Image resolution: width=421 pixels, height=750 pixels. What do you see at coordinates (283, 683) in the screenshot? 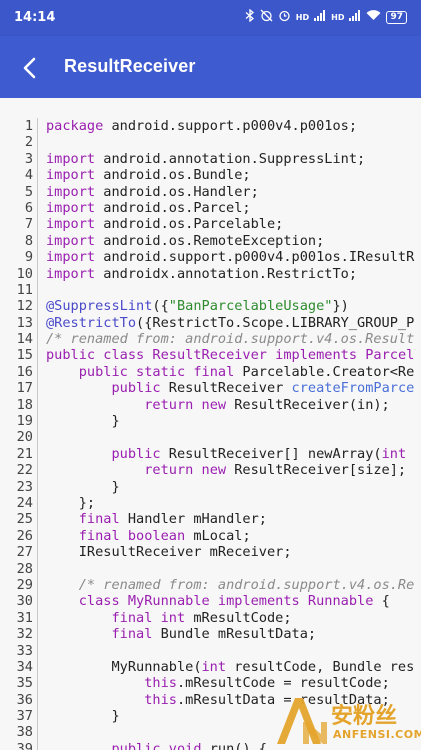
I see `code-token: .mResultCode = resultCode;` at bounding box center [283, 683].